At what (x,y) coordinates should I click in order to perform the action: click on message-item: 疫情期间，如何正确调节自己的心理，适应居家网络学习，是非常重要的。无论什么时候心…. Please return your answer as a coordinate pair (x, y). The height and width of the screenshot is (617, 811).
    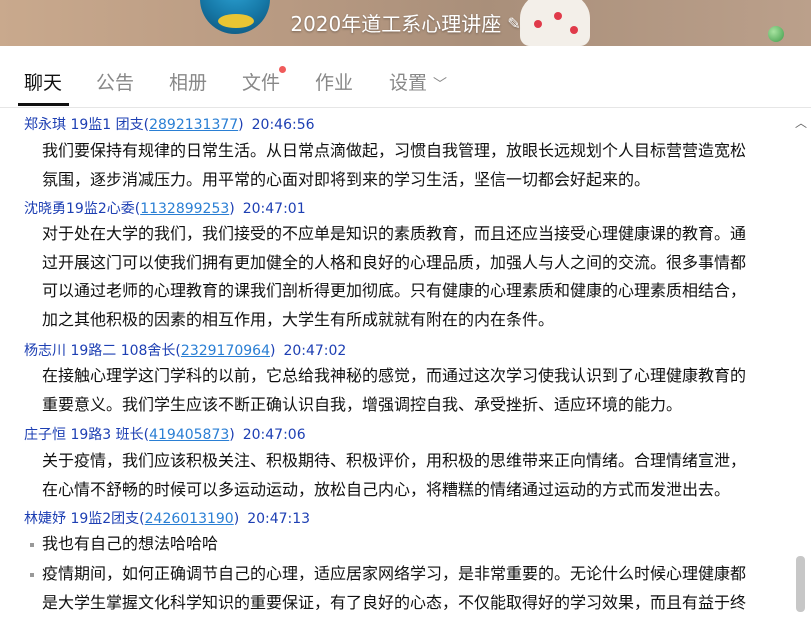
    Looking at the image, I should click on (418, 588).